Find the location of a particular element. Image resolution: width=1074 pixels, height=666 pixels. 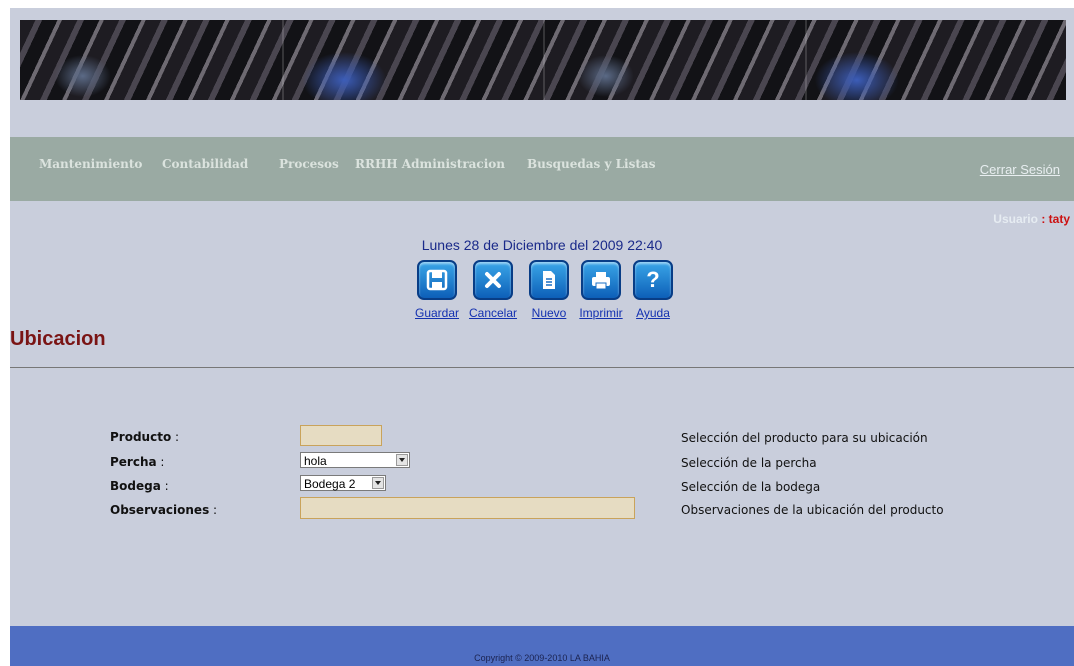

help-icon: ? is located at coordinates (653, 280).